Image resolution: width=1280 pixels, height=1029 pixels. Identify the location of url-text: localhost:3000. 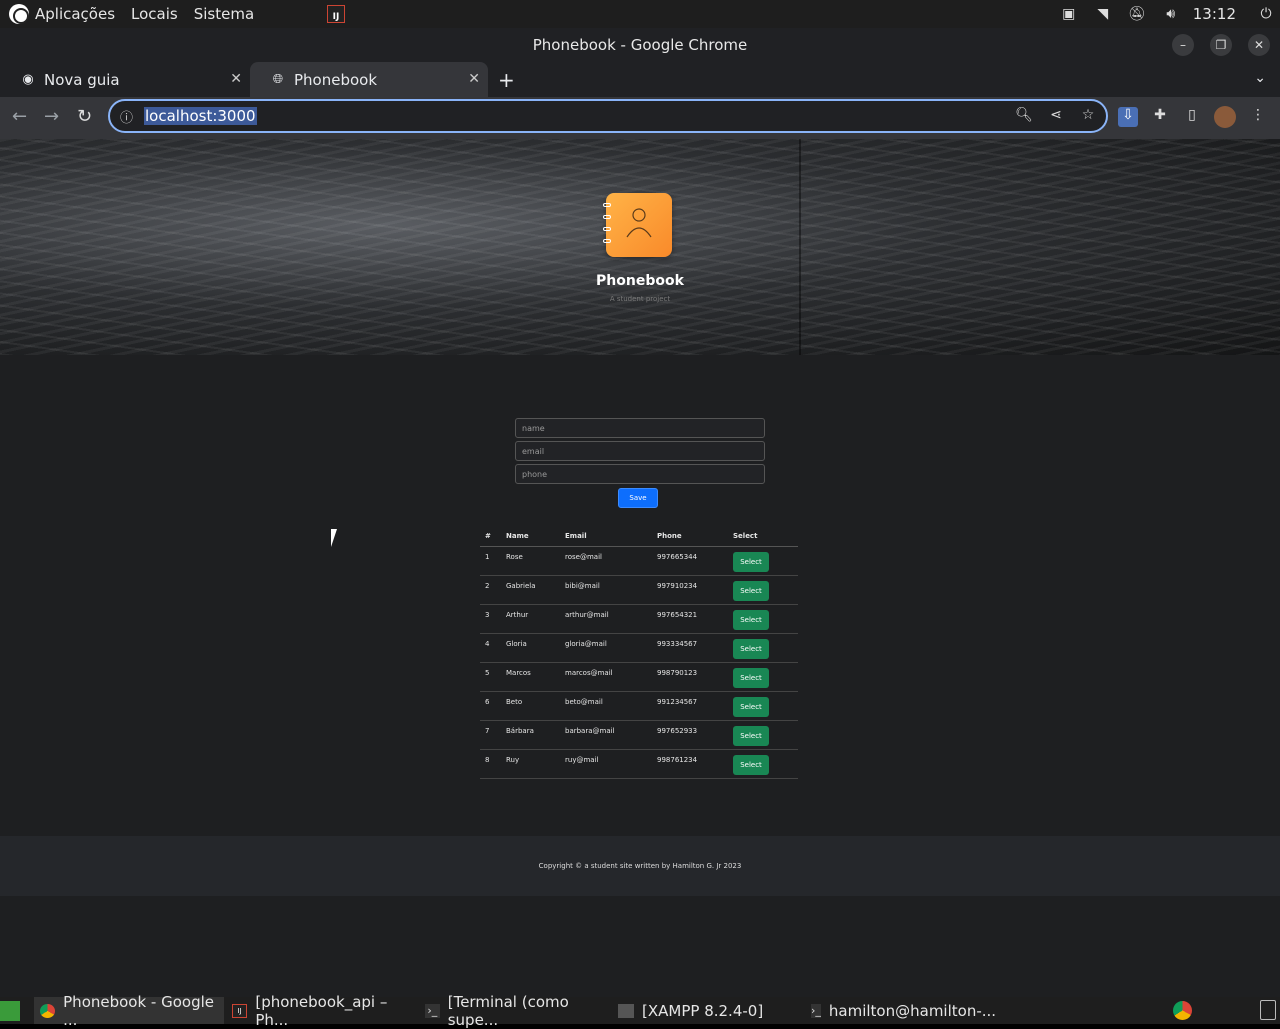
(200, 116).